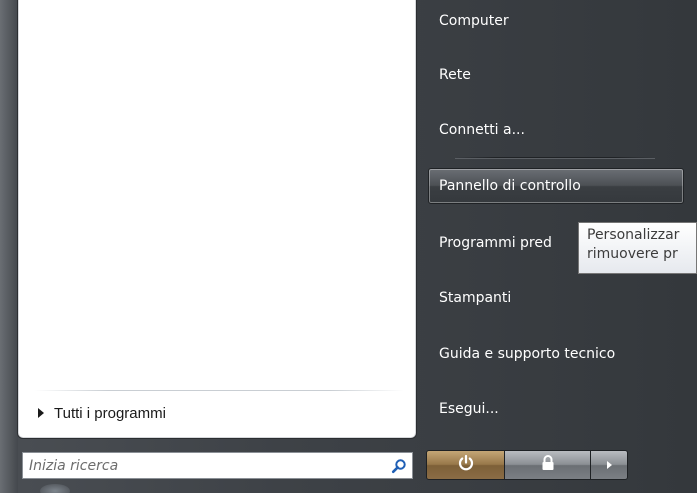 The width and height of the screenshot is (697, 493). What do you see at coordinates (556, 75) in the screenshot?
I see `menu-item-network: Rete` at bounding box center [556, 75].